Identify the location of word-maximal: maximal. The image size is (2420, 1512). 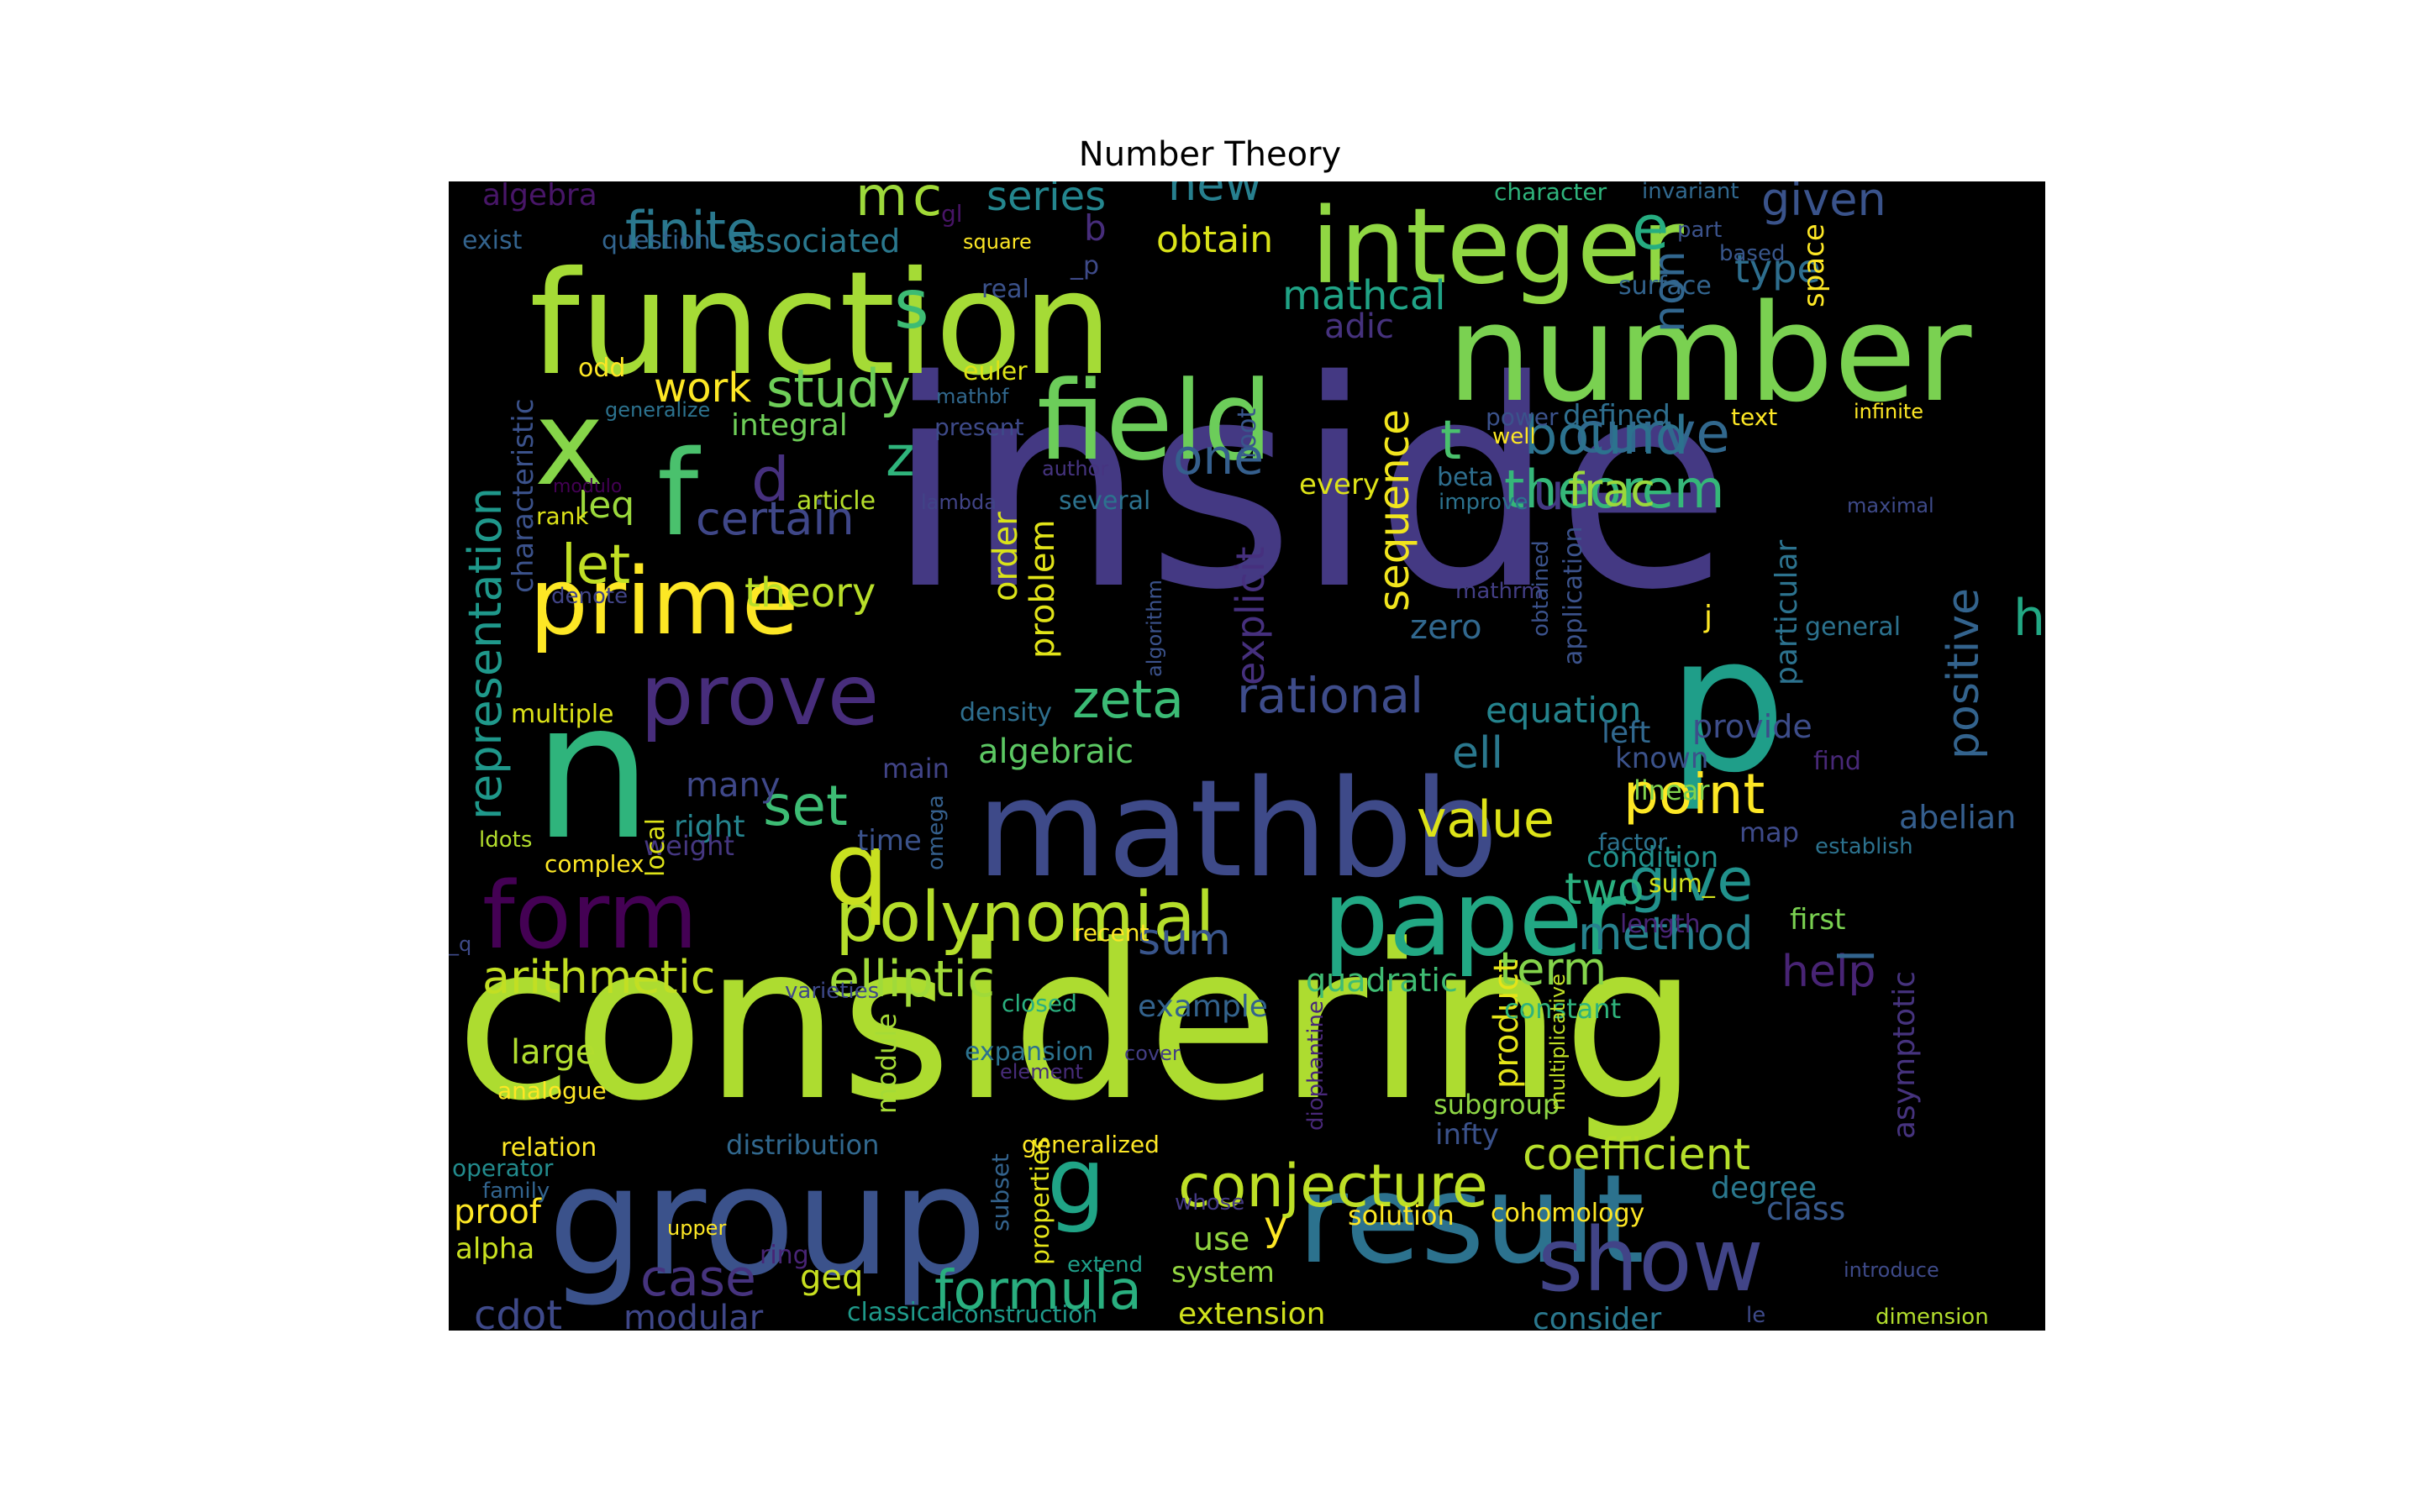
(1890, 505).